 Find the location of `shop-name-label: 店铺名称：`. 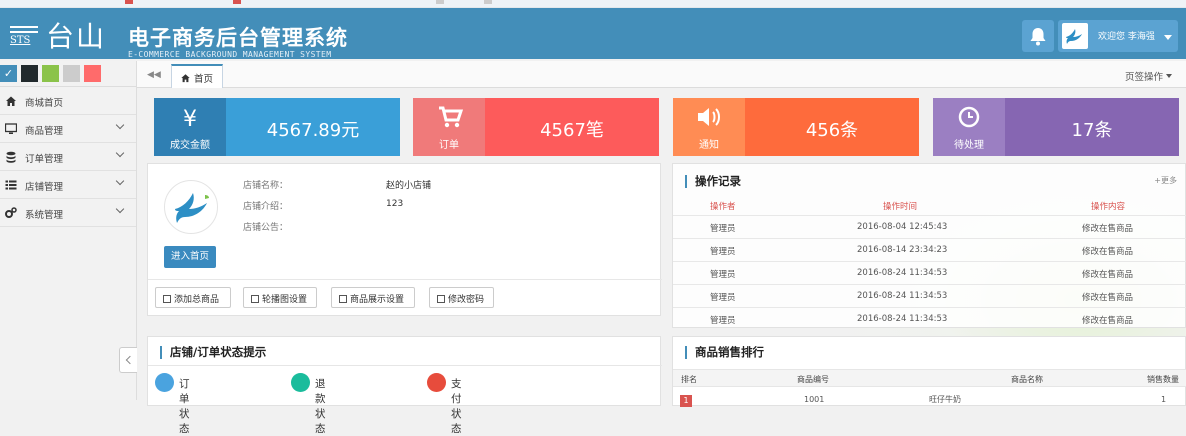

shop-name-label: 店铺名称： is located at coordinates (266, 186).